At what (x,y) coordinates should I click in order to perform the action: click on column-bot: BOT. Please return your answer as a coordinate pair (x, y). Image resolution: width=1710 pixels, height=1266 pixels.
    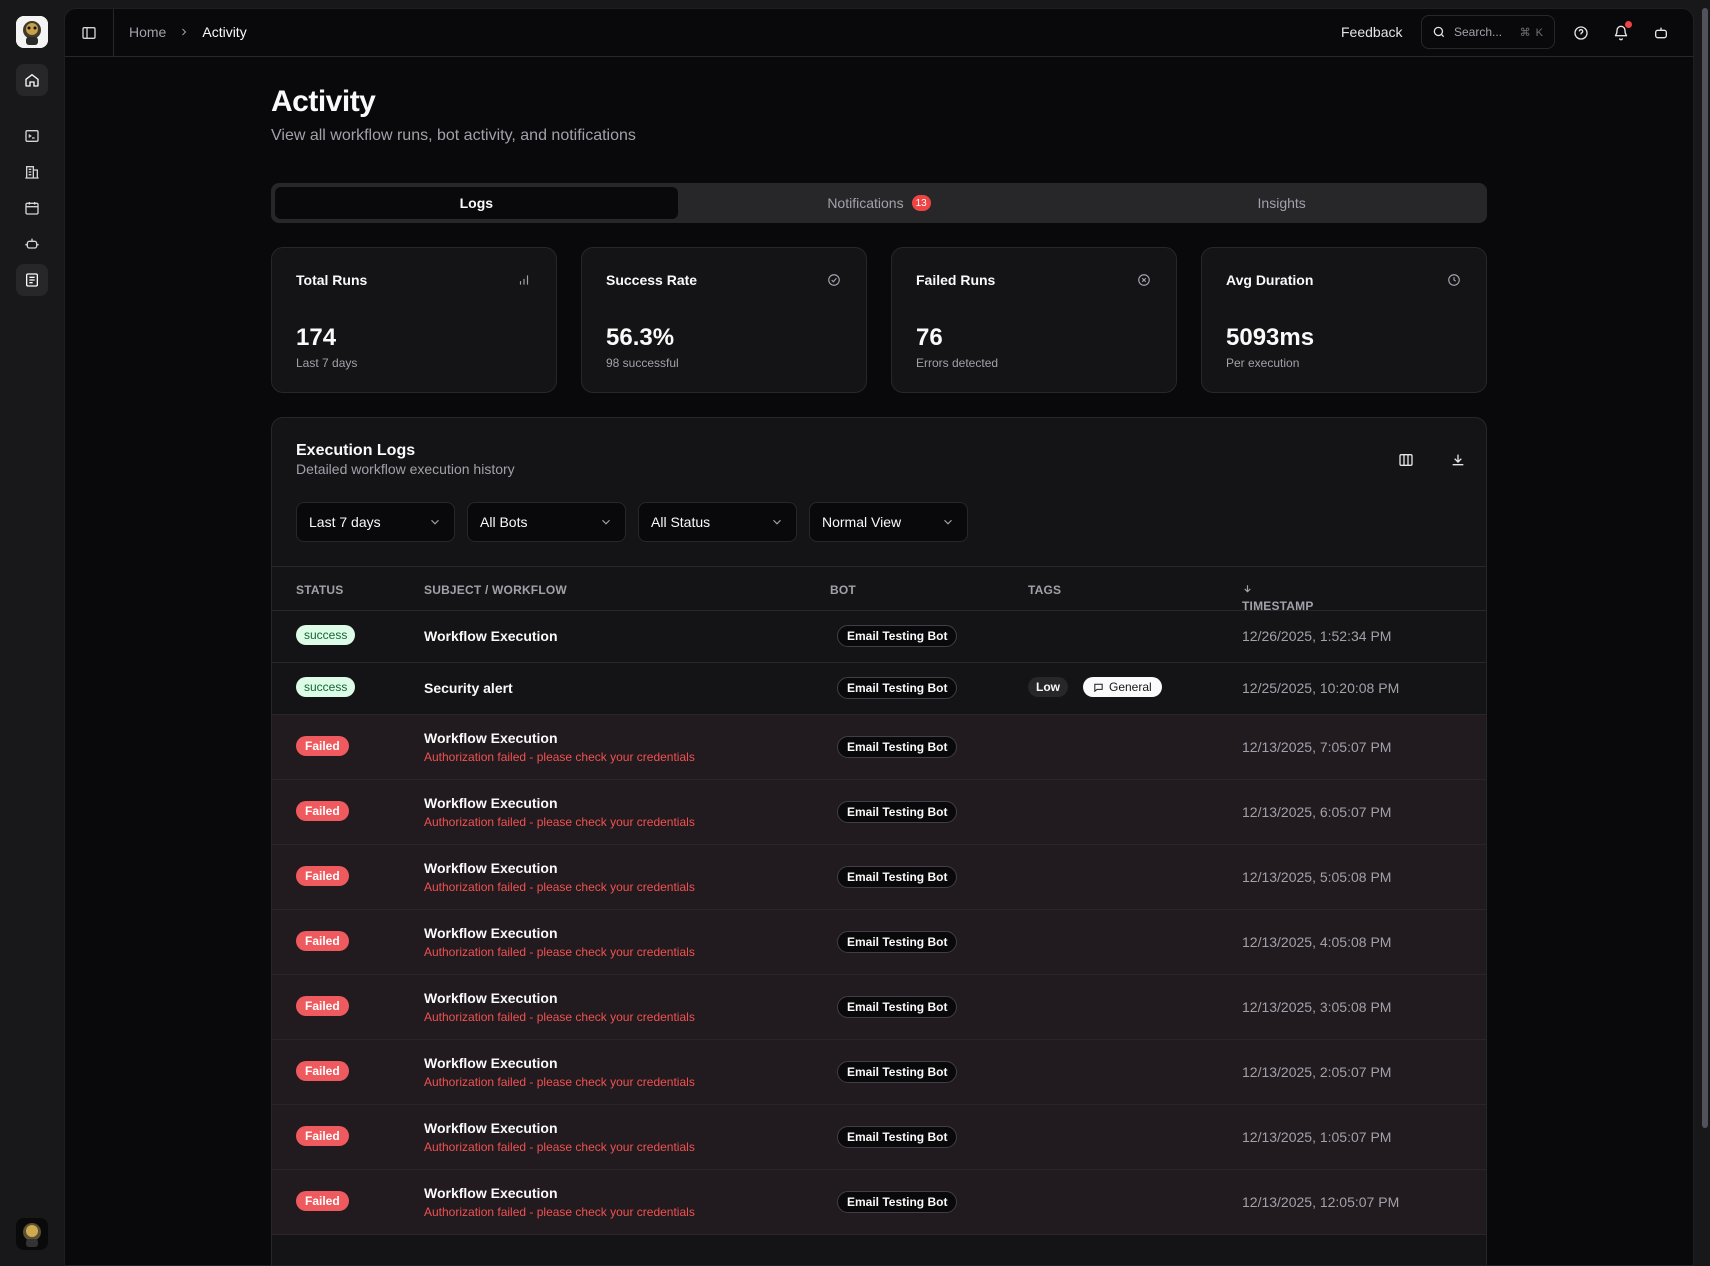
    Looking at the image, I should click on (843, 590).